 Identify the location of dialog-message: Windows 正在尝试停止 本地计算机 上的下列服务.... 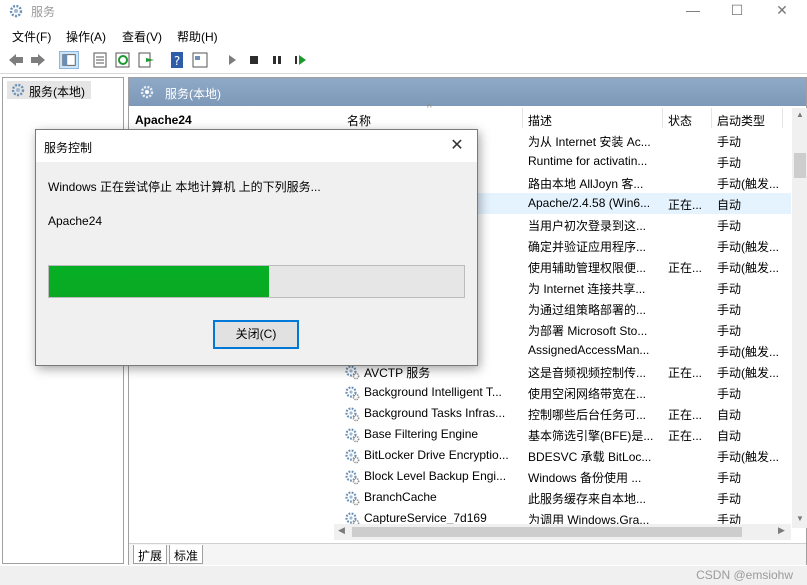
(184, 187).